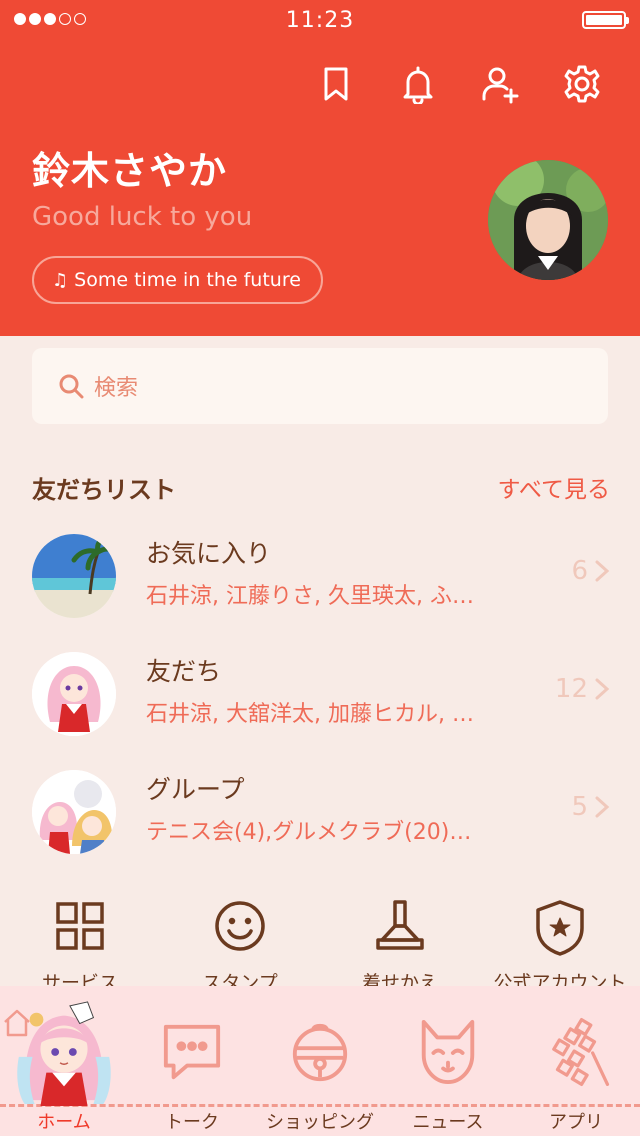 Image resolution: width=640 pixels, height=1136 pixels. I want to click on stamp-button: スタンプ, so click(240, 945).